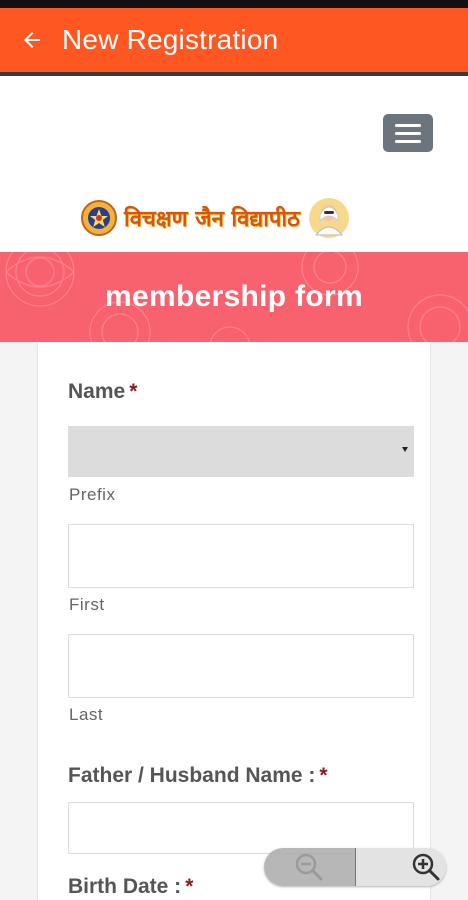 The width and height of the screenshot is (468, 900). Describe the element at coordinates (405, 449) in the screenshot. I see `dropdown-arrow-icon` at that location.